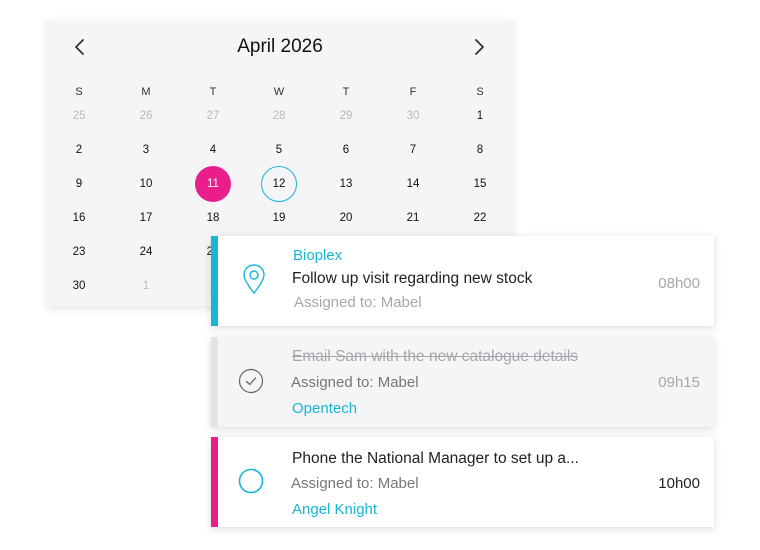 The height and width of the screenshot is (550, 760). Describe the element at coordinates (279, 150) in the screenshot. I see `calendar-day: 5` at that location.